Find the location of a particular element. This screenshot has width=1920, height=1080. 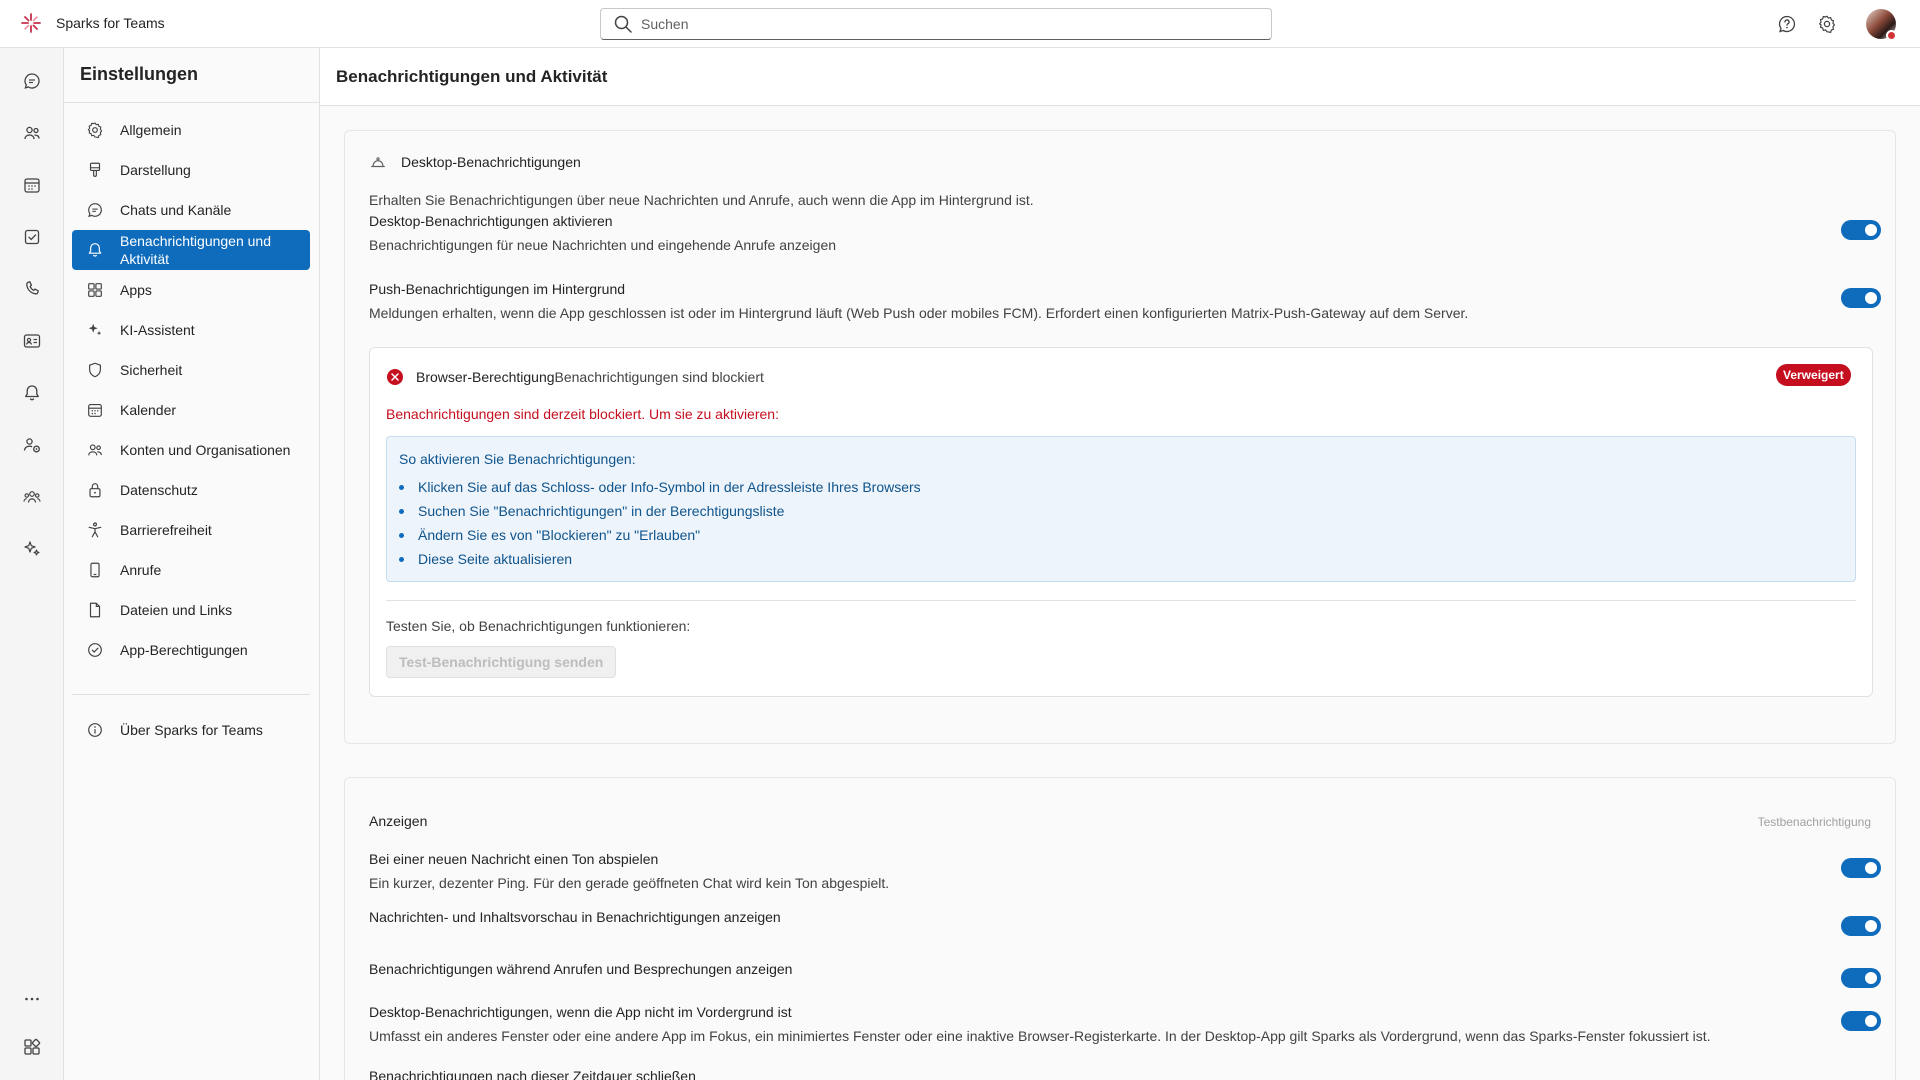

ai-sparkle-icon is located at coordinates (32, 549).